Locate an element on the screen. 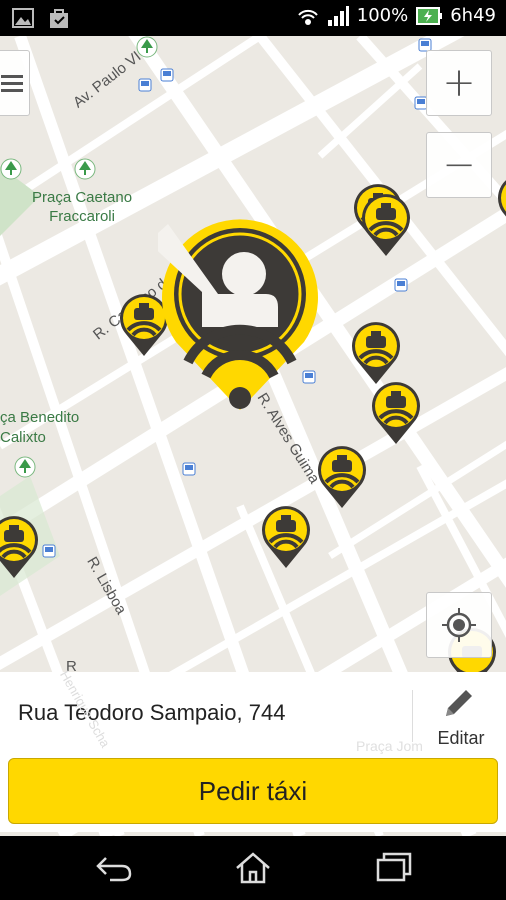  plus-icon: + is located at coordinates (459, 83).